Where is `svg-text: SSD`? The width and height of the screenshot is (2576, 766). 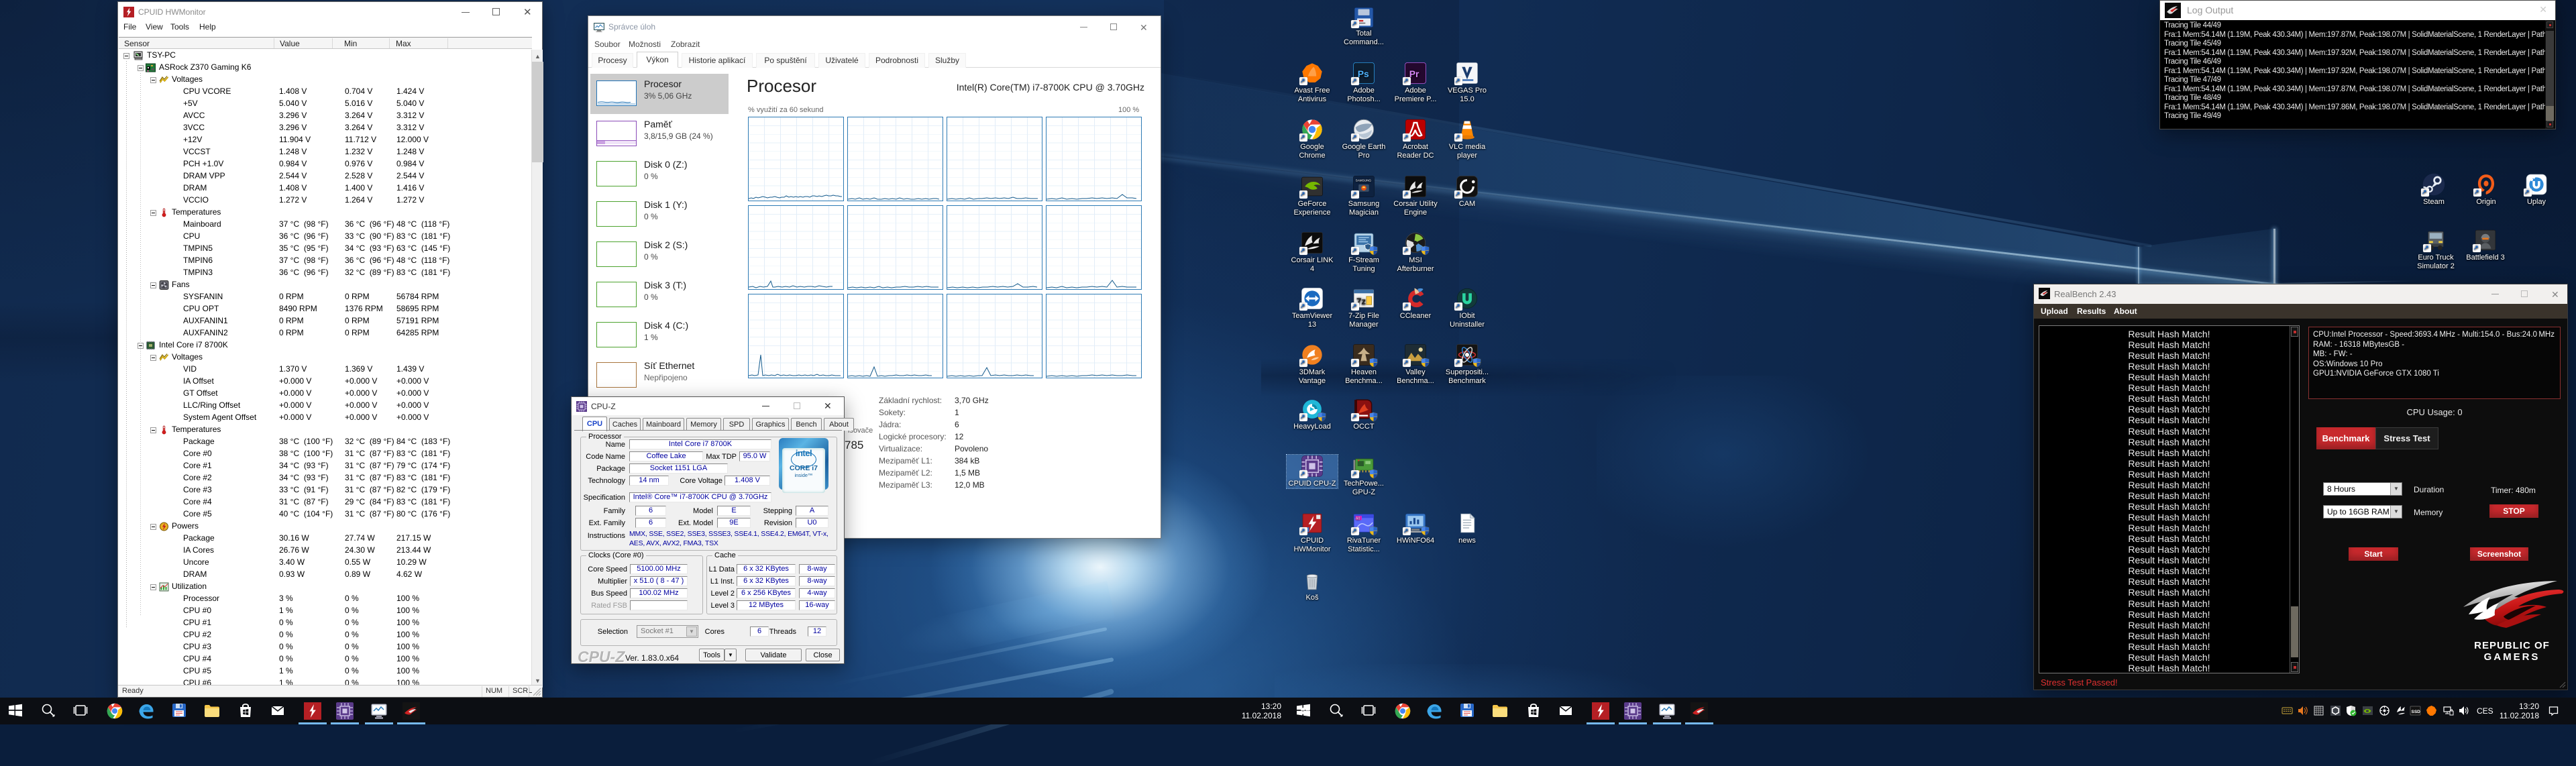 svg-text: SSD is located at coordinates (2416, 712).